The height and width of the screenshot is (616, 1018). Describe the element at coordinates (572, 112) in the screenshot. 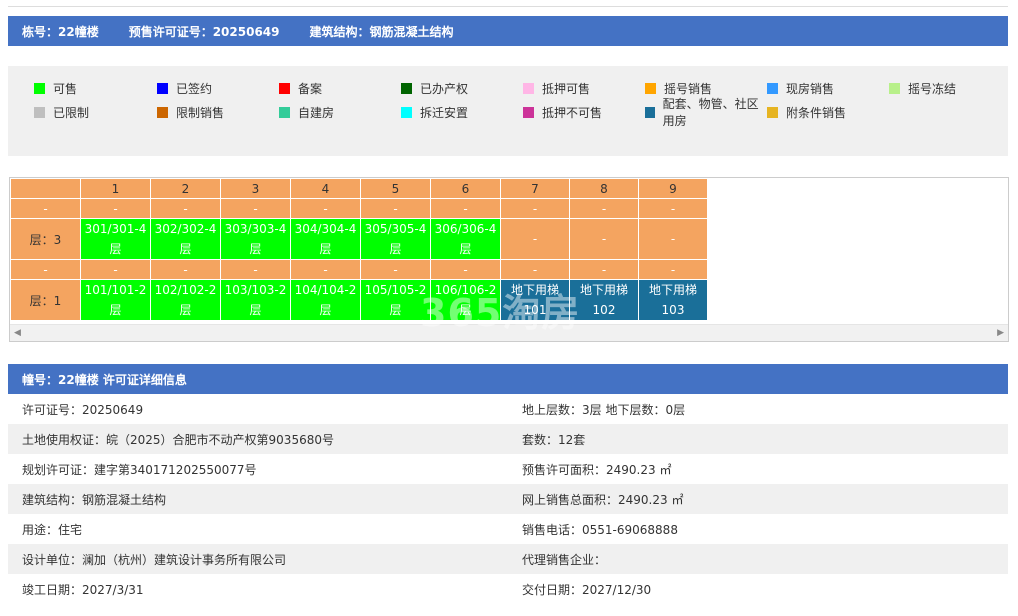

I see `legend-label: 抵押不可售` at that location.